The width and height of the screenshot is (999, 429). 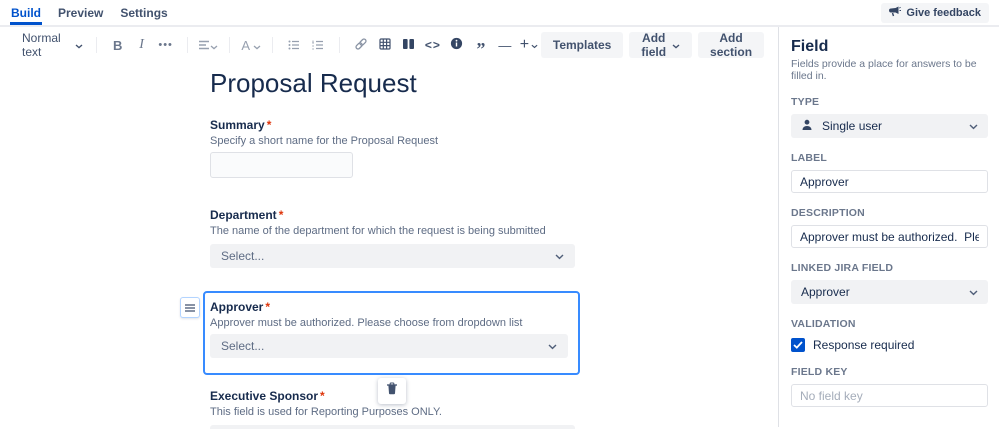 I want to click on field-key-input, so click(x=889, y=395).